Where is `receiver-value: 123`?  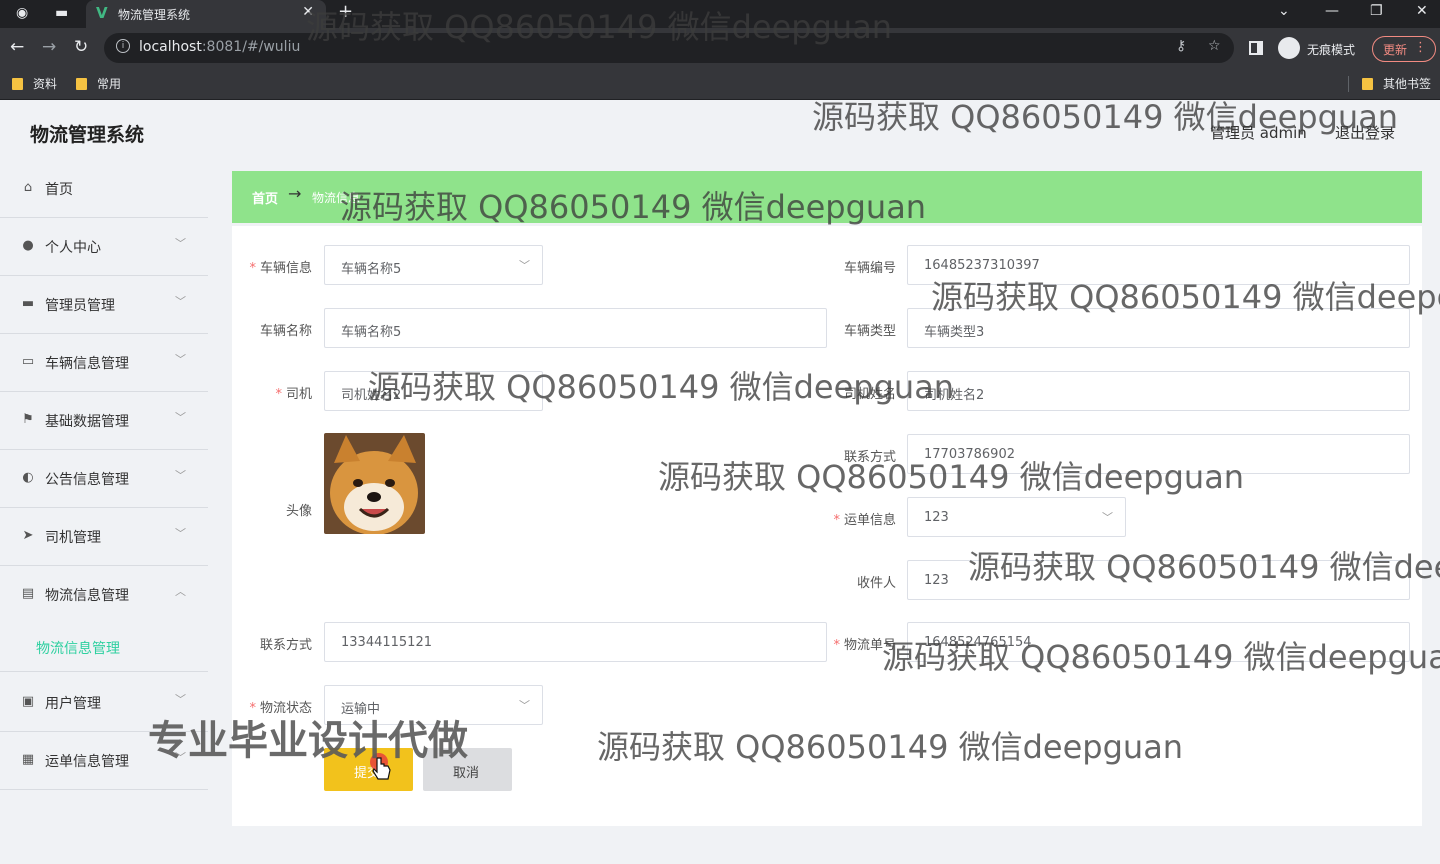 receiver-value: 123 is located at coordinates (936, 580).